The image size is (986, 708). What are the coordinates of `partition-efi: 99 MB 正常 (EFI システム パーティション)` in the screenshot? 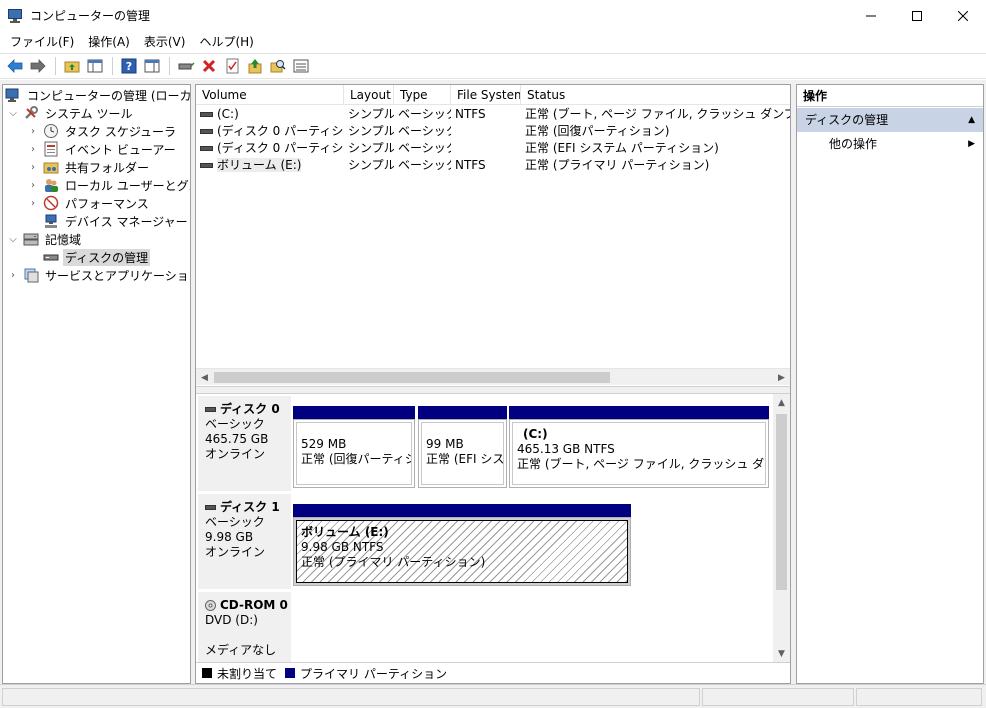 It's located at (462, 447).